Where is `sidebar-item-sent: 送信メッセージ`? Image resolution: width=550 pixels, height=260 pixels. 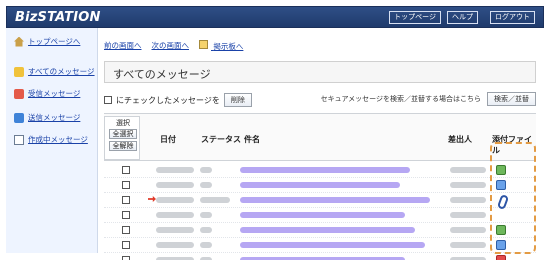 sidebar-item-sent: 送信メッセージ is located at coordinates (47, 117).